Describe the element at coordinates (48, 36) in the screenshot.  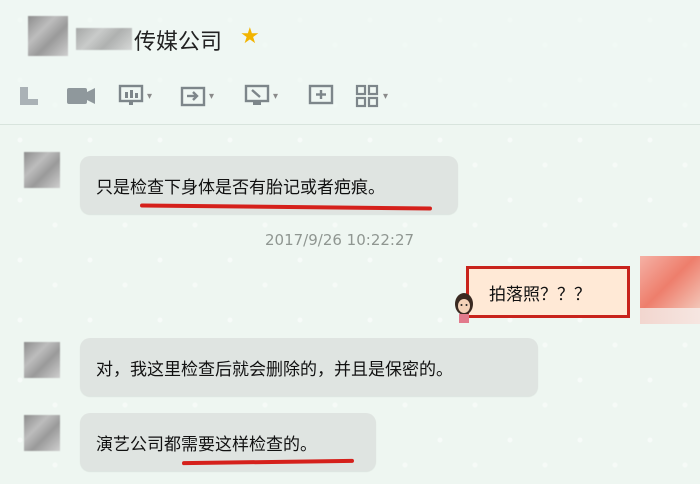
I see `contact-avatar` at that location.